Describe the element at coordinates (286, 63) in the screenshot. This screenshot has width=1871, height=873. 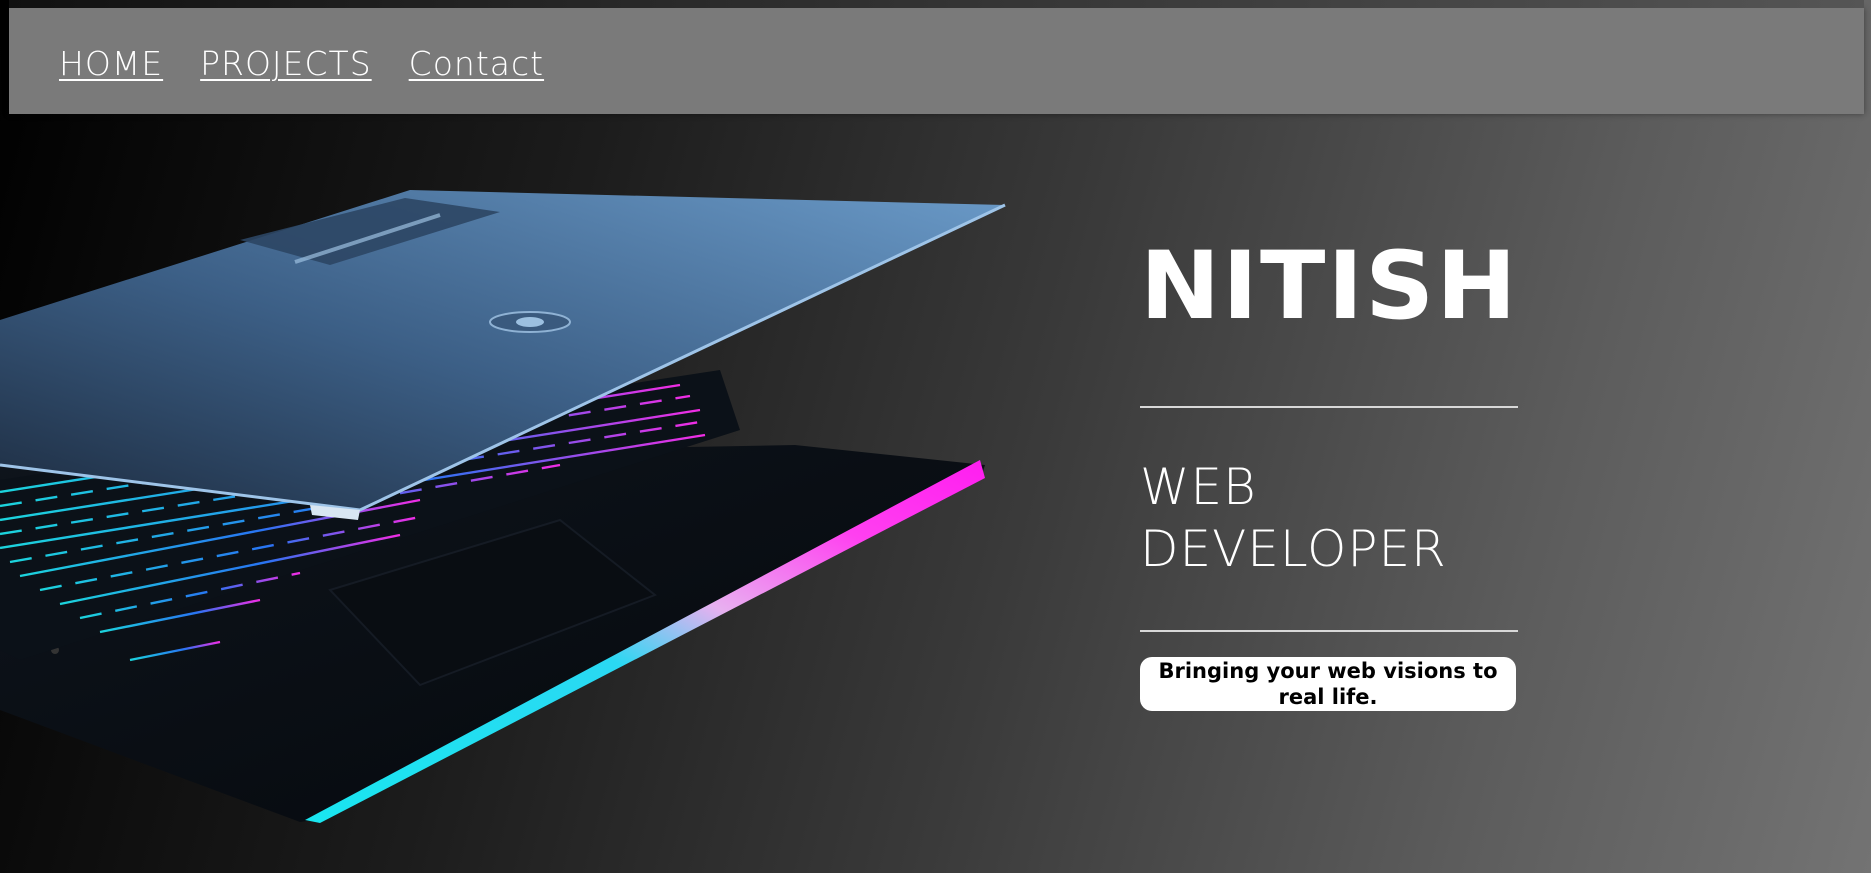
I see `nav-link-projects: PROJECTS` at that location.